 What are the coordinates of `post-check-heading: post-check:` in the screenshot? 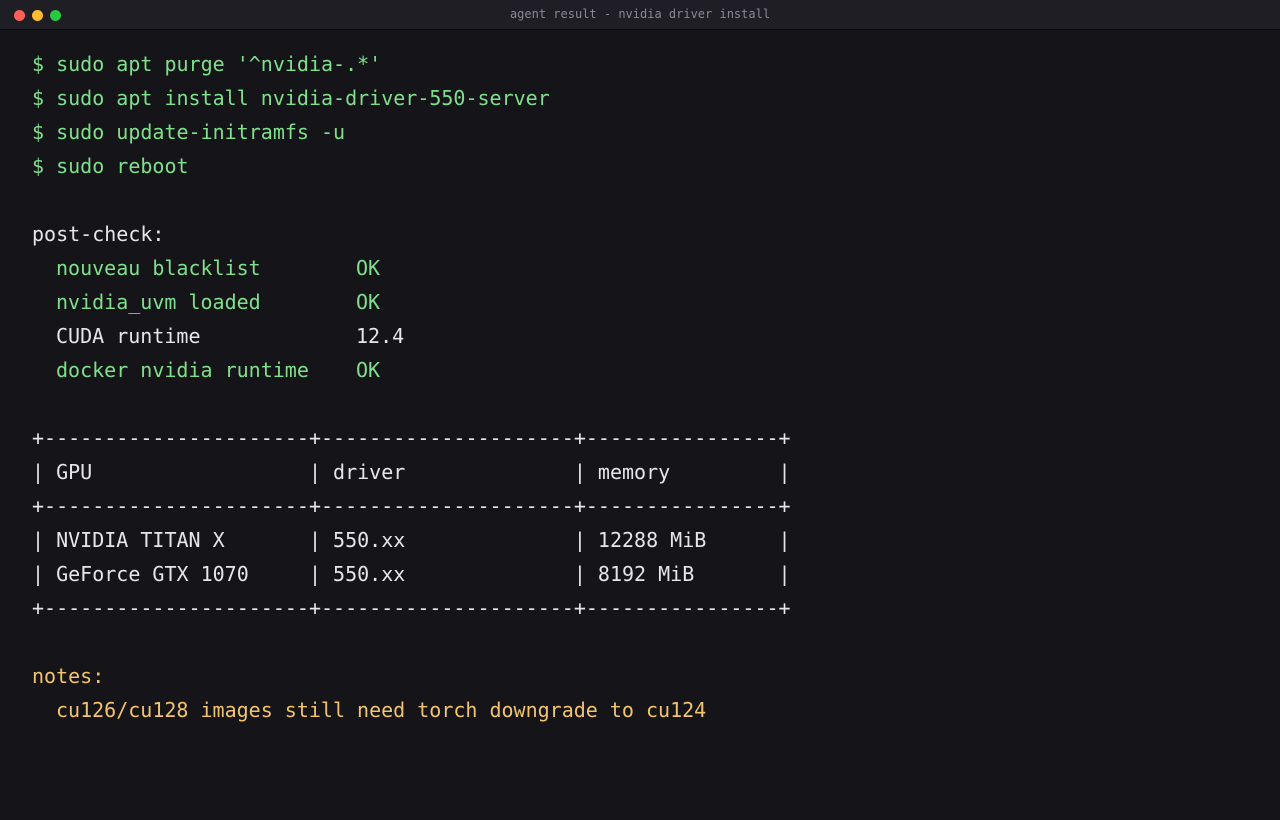 It's located at (98, 234).